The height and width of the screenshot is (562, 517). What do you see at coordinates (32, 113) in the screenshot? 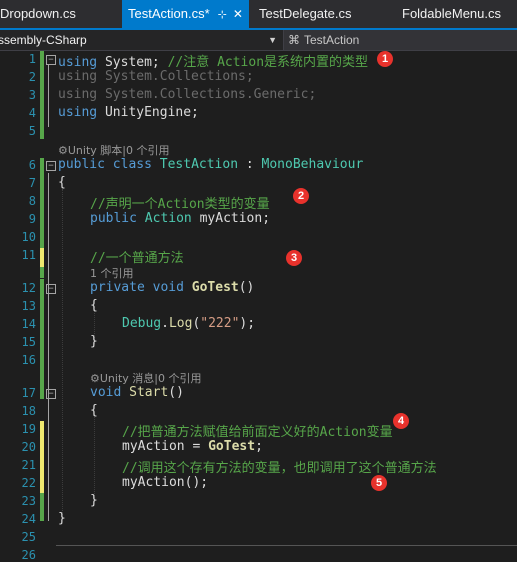
I see `line-number: 4` at bounding box center [32, 113].